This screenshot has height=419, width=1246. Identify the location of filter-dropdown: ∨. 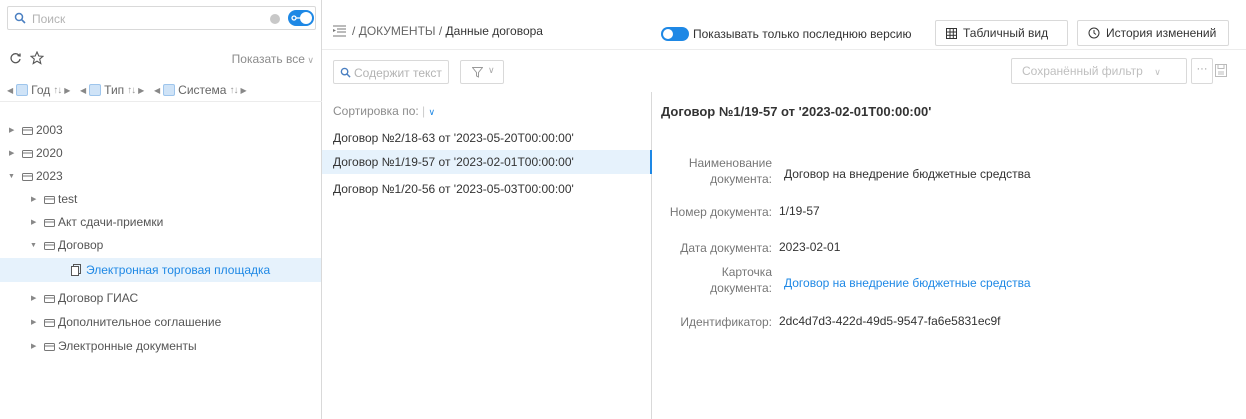
(482, 72).